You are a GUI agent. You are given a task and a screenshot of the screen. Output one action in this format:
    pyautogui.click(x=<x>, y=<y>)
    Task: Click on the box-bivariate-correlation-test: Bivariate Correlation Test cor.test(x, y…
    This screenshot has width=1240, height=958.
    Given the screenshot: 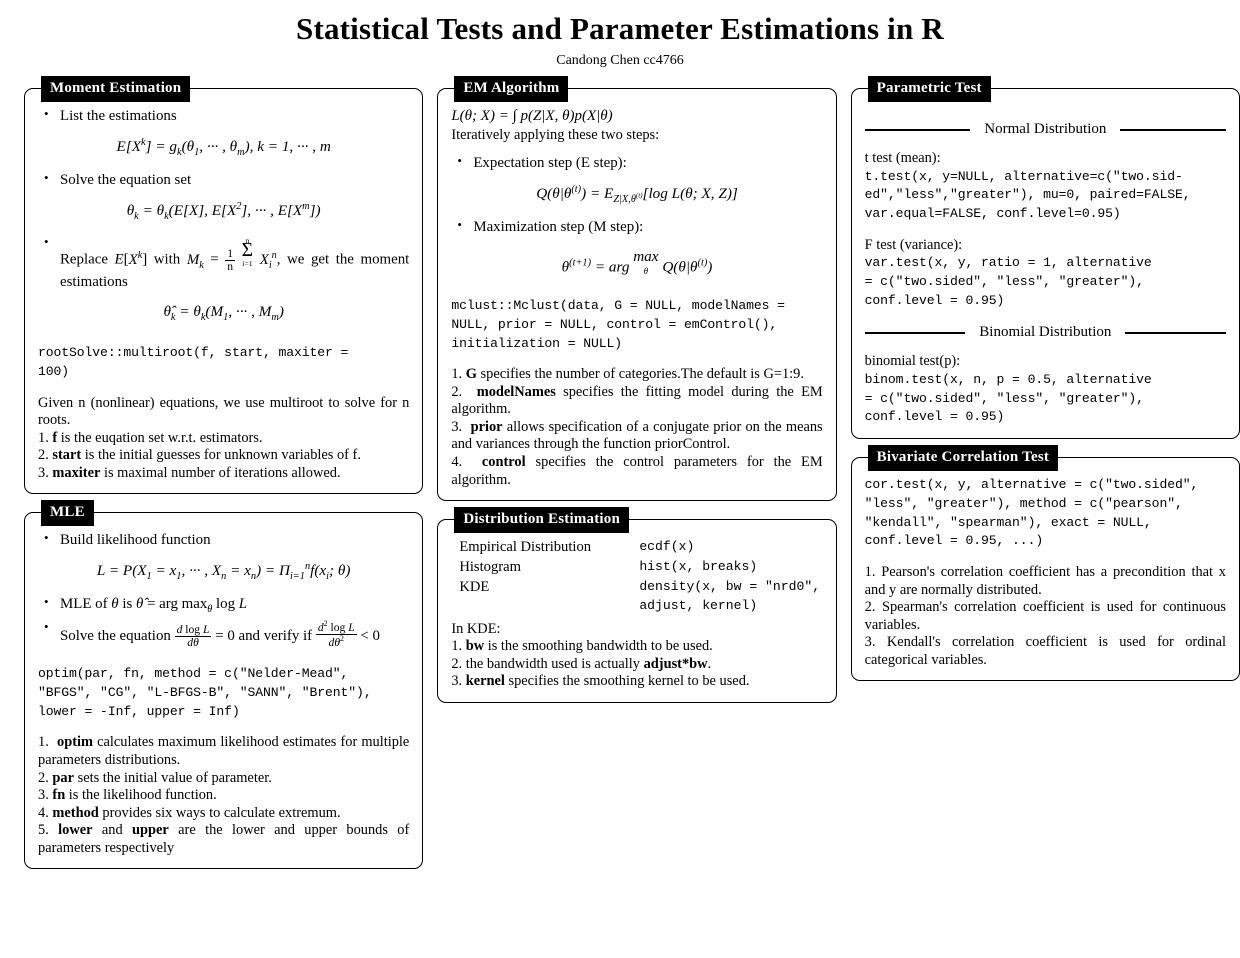 What is the action you would take?
    pyautogui.click(x=1045, y=563)
    